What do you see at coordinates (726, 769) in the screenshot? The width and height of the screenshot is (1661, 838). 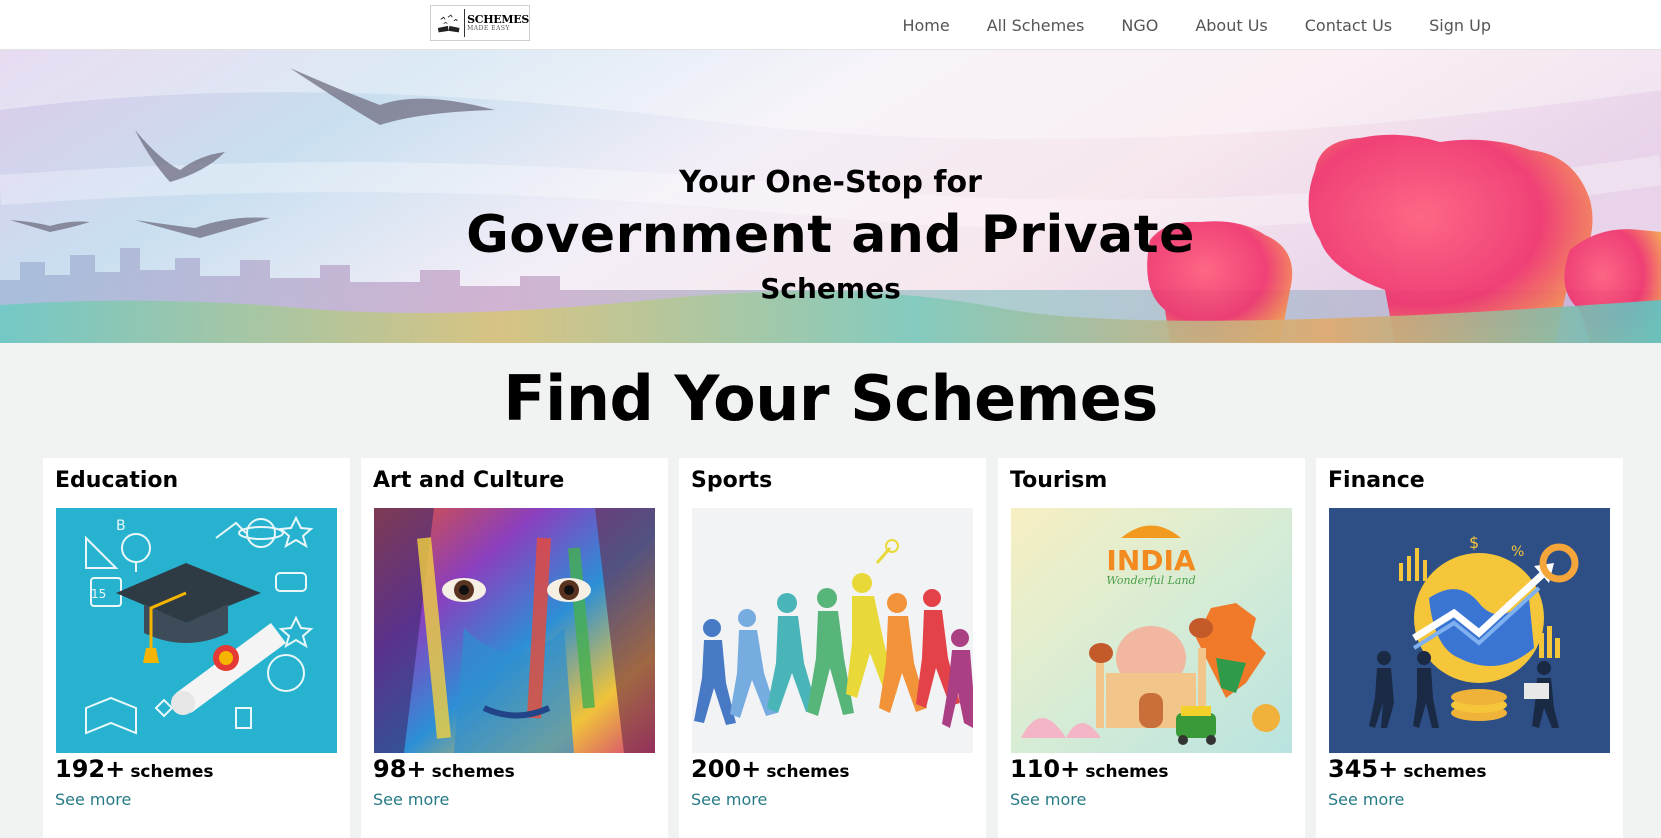 I see `scheme-count-number: 200+` at bounding box center [726, 769].